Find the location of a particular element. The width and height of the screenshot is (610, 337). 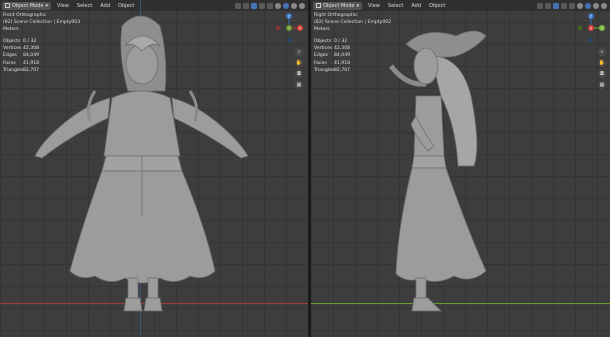

object-mode-dropdown: Object Mode ▾ is located at coordinates (338, 5).